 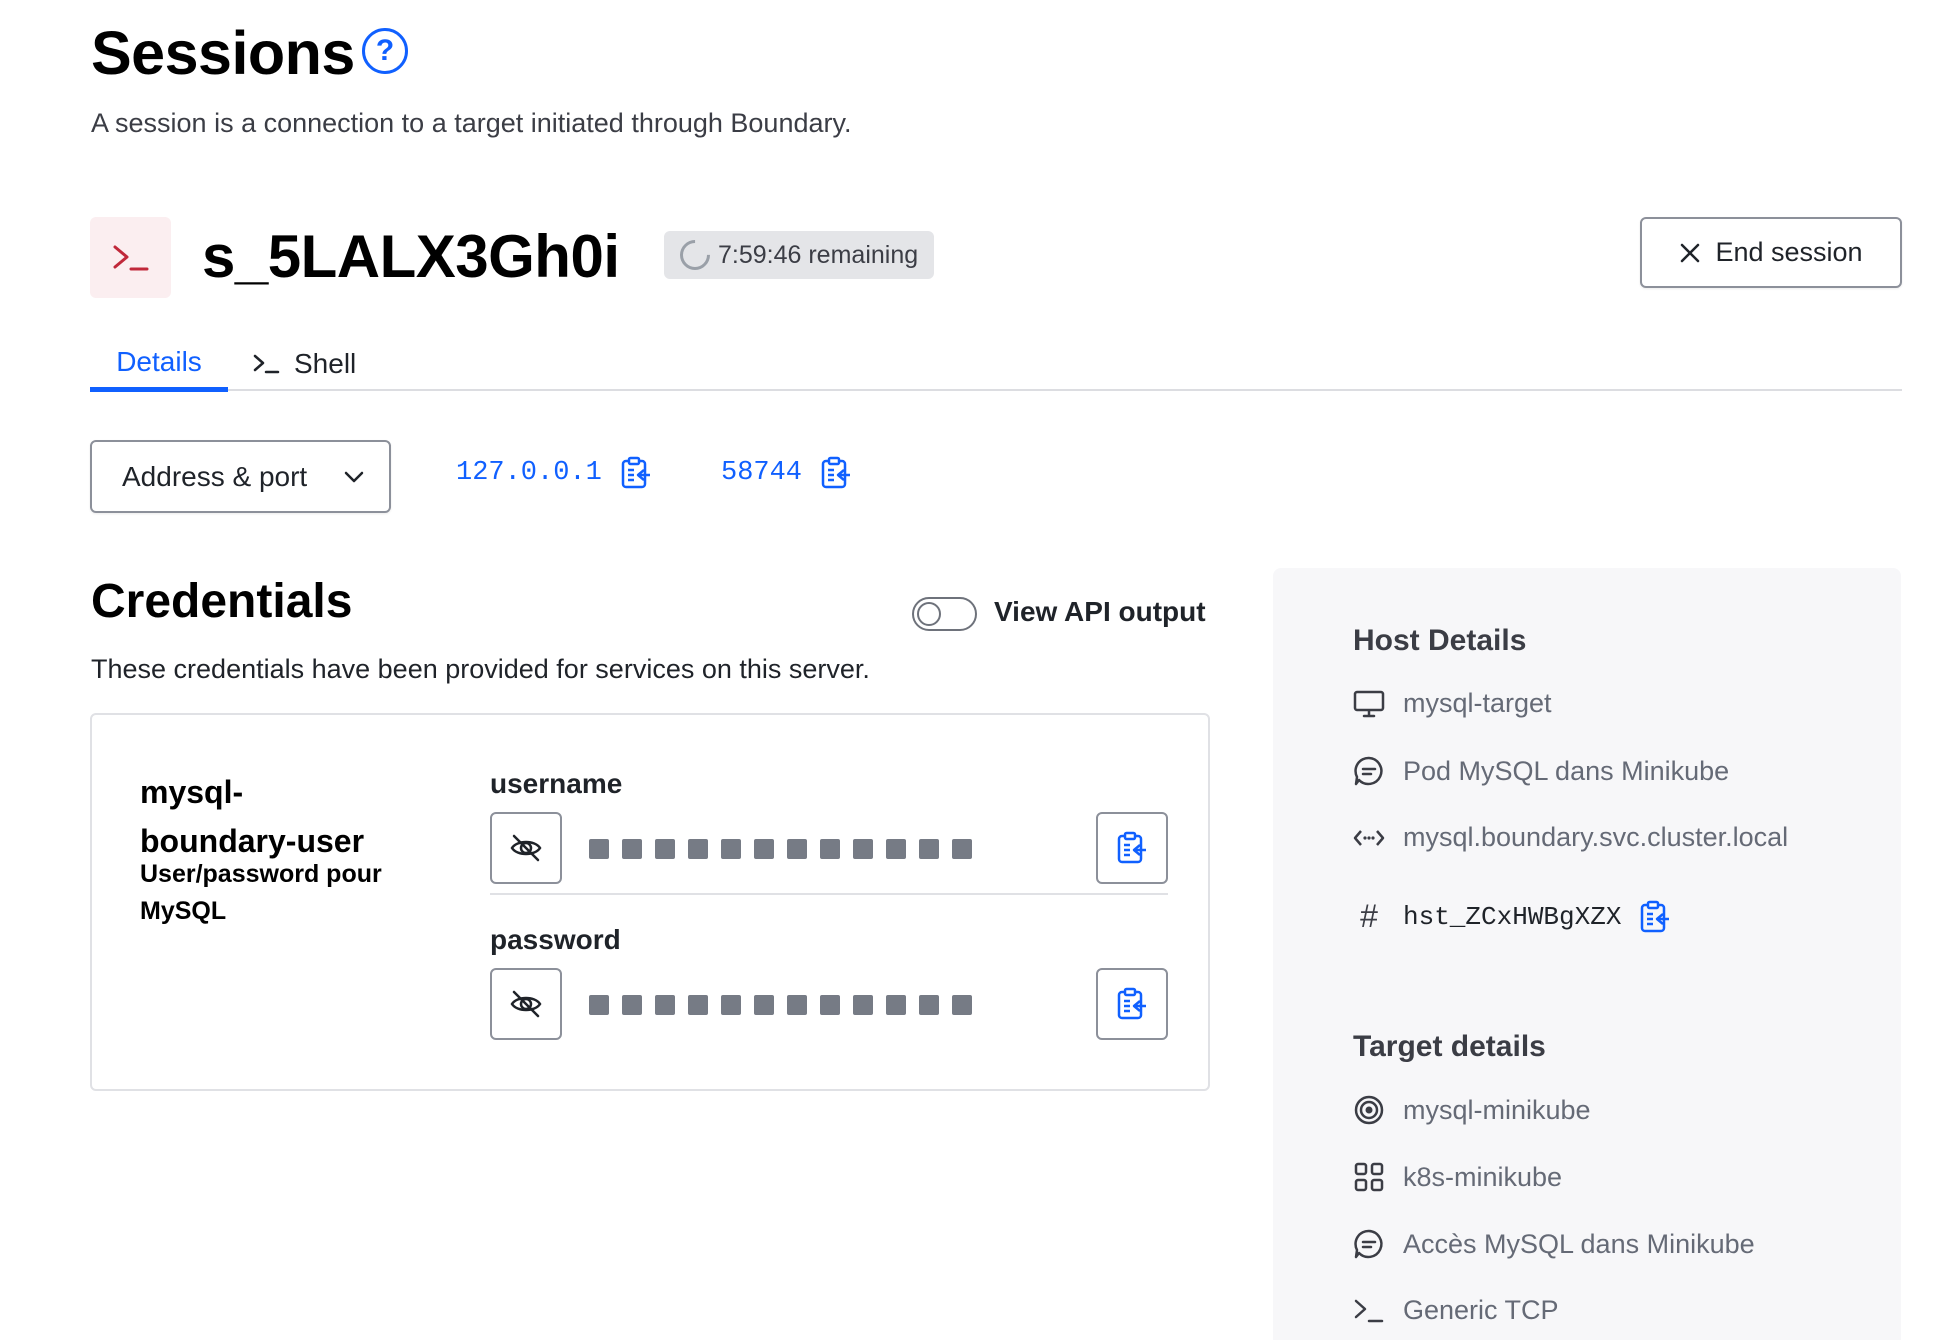 I want to click on target-scope-row: k8s-minikube, so click(x=1457, y=1177).